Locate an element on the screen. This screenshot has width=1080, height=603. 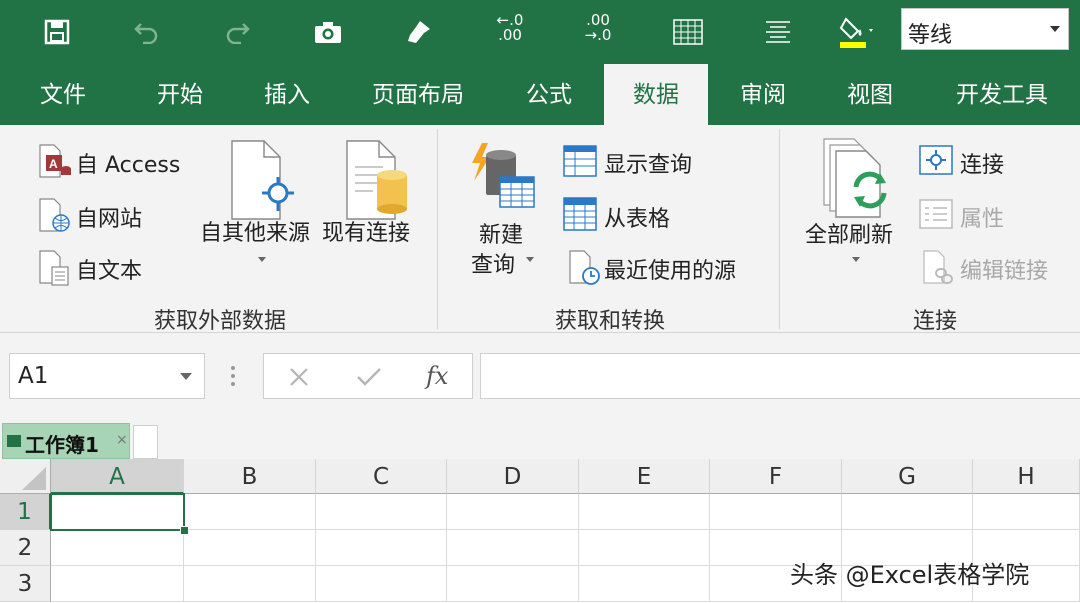
edit-links-button: 编辑链接 is located at coordinates (1004, 269).